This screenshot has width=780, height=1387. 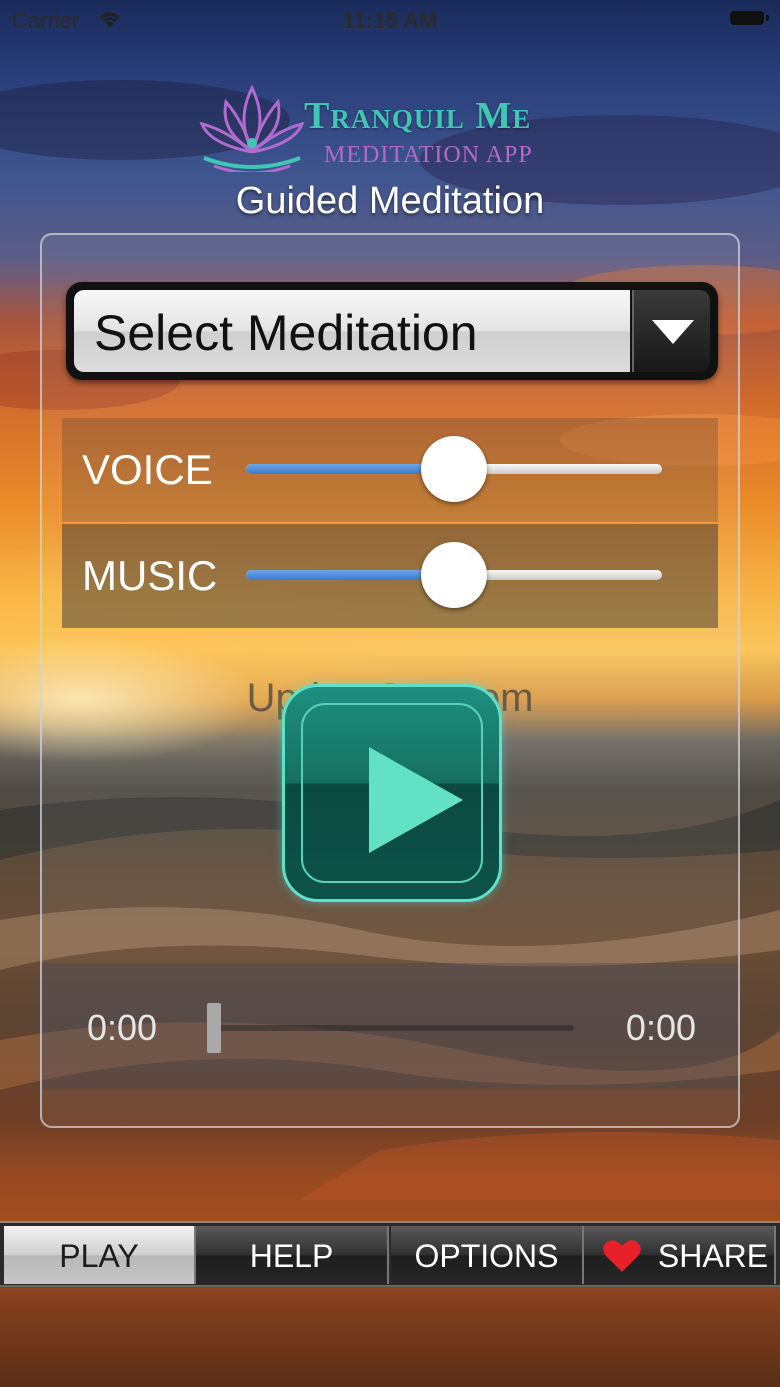 I want to click on dropdown-arrow-icon, so click(x=673, y=332).